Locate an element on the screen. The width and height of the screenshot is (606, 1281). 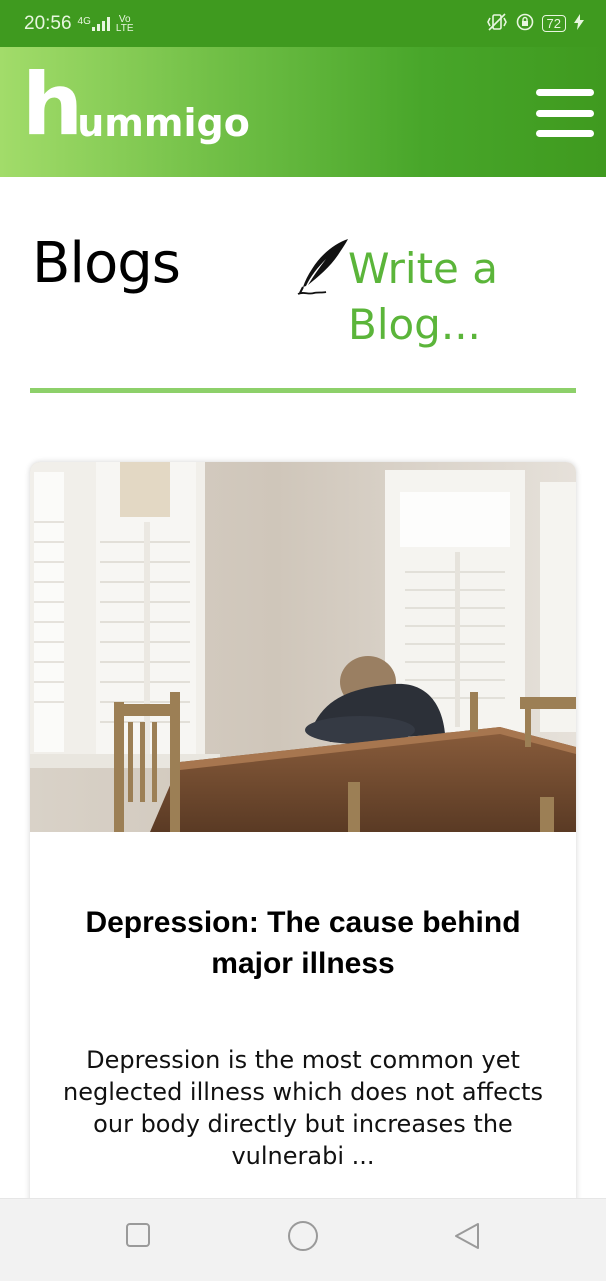
battery-level: 72 is located at coordinates (553, 23).